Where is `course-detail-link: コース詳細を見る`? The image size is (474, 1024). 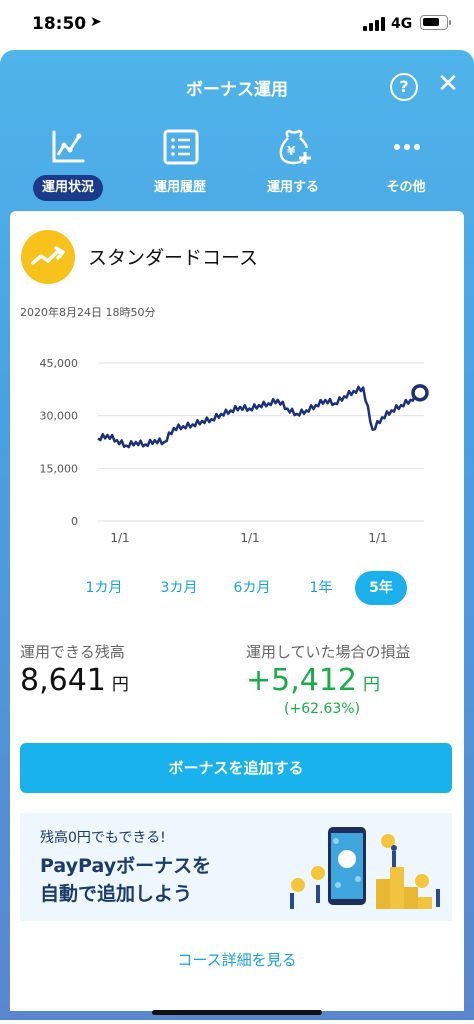 course-detail-link: コース詳細を見る is located at coordinates (237, 959).